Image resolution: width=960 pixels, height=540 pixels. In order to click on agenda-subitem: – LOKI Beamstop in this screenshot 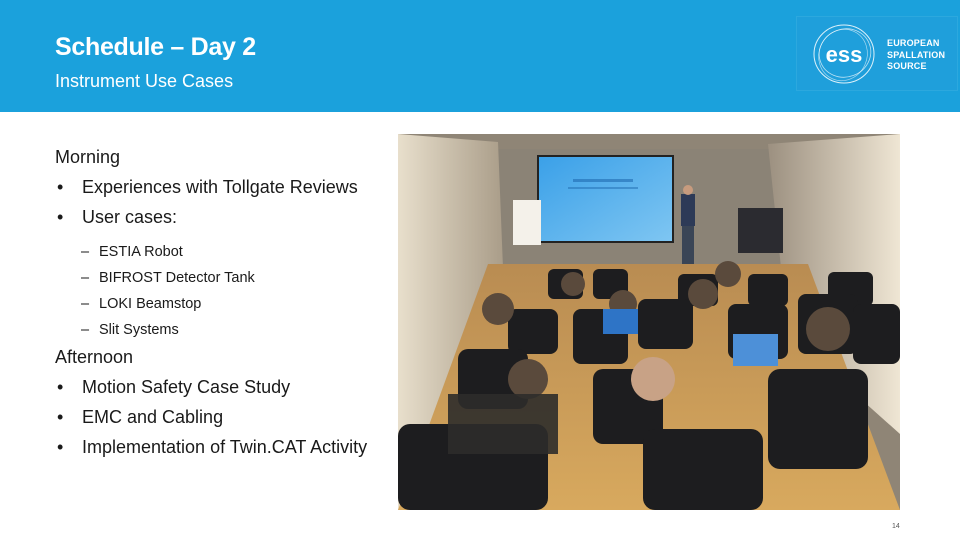, I will do `click(225, 306)`.